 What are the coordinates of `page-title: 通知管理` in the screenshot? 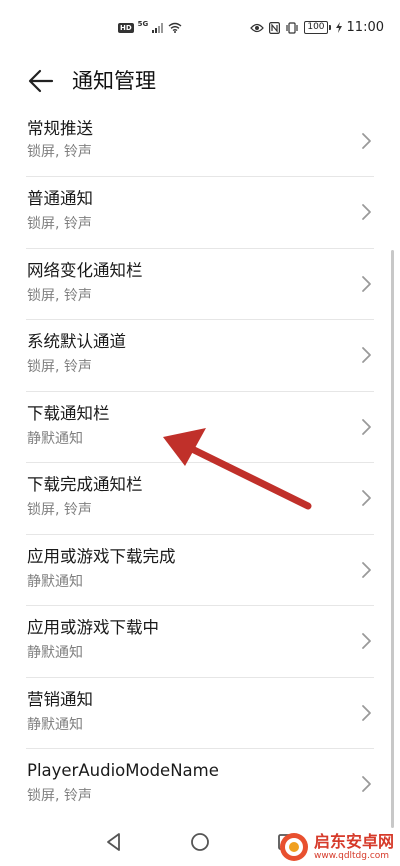 It's located at (114, 81).